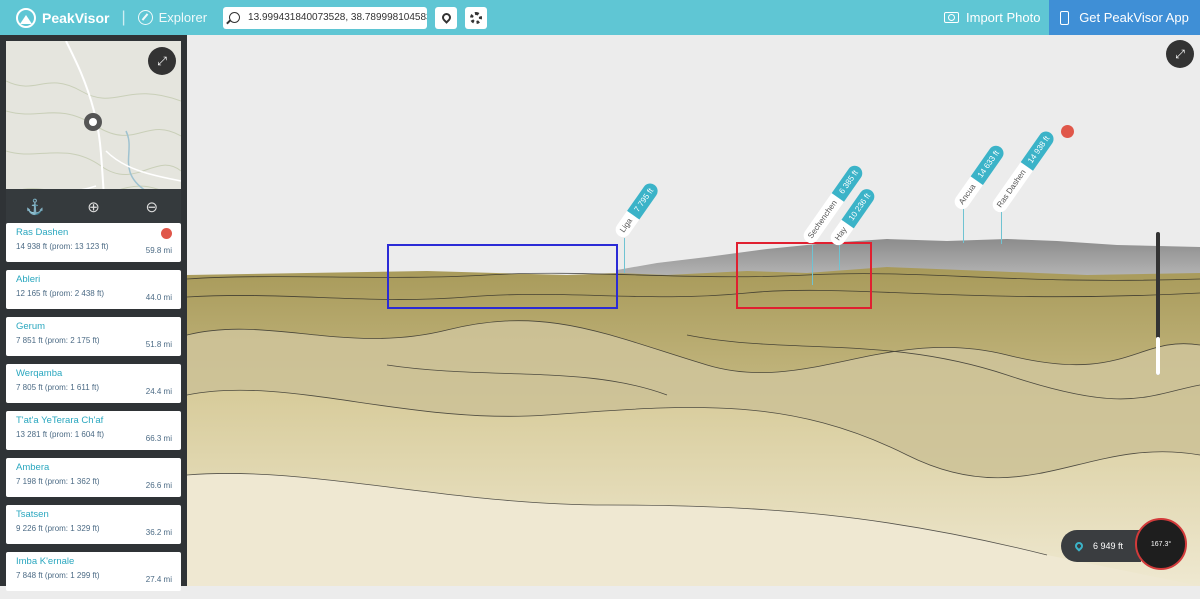 The height and width of the screenshot is (599, 1200). I want to click on view-expand-button: ⤢, so click(1180, 54).